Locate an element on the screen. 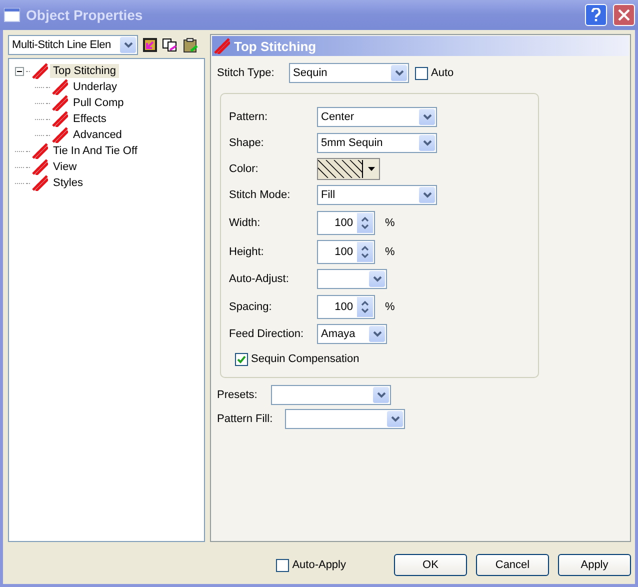 This screenshot has height=587, width=638. panel-title: Top Stitching is located at coordinates (275, 46).